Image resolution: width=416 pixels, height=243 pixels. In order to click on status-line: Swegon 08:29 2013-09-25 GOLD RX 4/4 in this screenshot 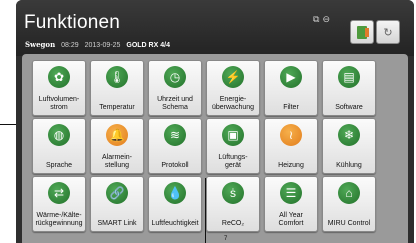, I will do `click(97, 44)`.